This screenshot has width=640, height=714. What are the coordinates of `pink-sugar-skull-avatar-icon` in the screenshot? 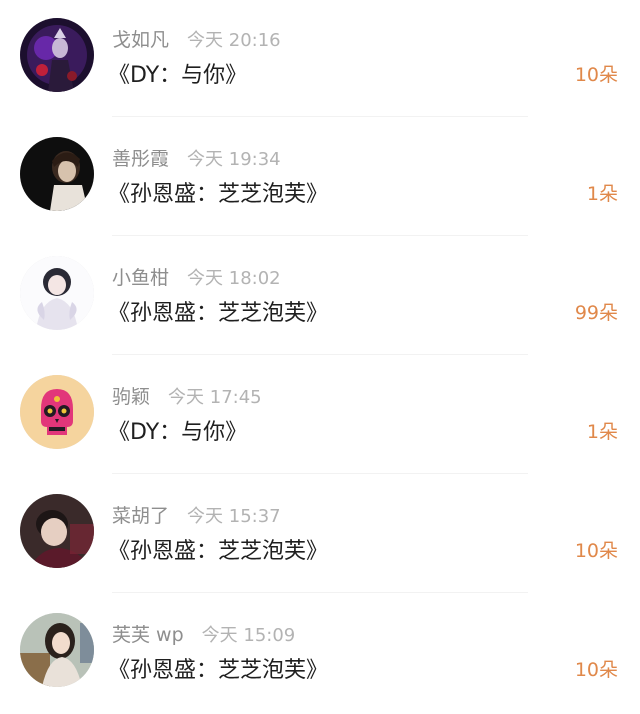 It's located at (57, 412).